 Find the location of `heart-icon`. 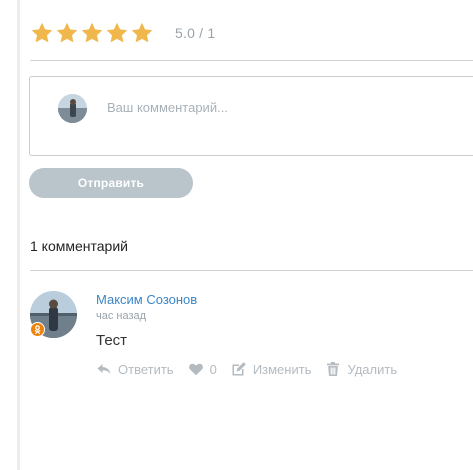

heart-icon is located at coordinates (195, 369).